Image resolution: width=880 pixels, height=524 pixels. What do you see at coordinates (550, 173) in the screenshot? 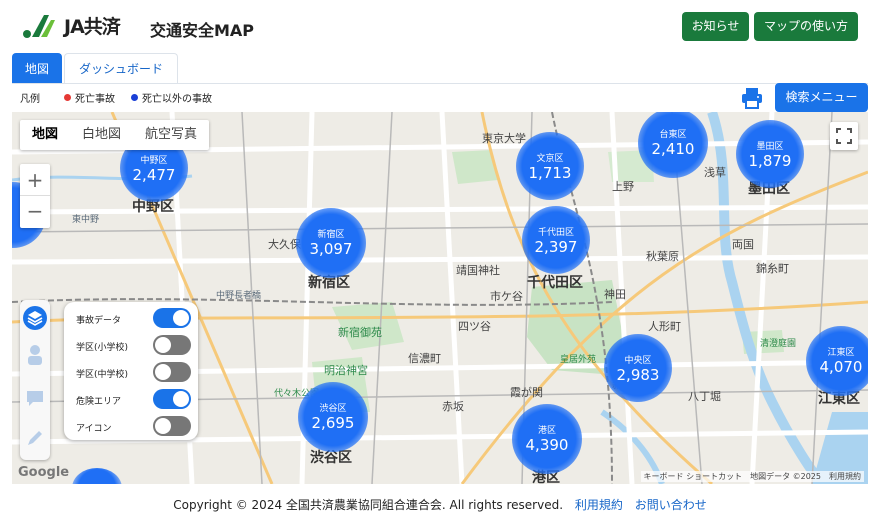
I see `cluster-count: 1,713` at bounding box center [550, 173].